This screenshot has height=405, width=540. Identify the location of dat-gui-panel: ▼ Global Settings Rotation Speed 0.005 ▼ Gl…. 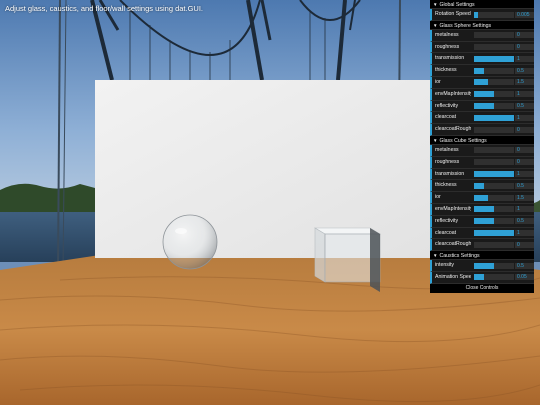
(482, 146).